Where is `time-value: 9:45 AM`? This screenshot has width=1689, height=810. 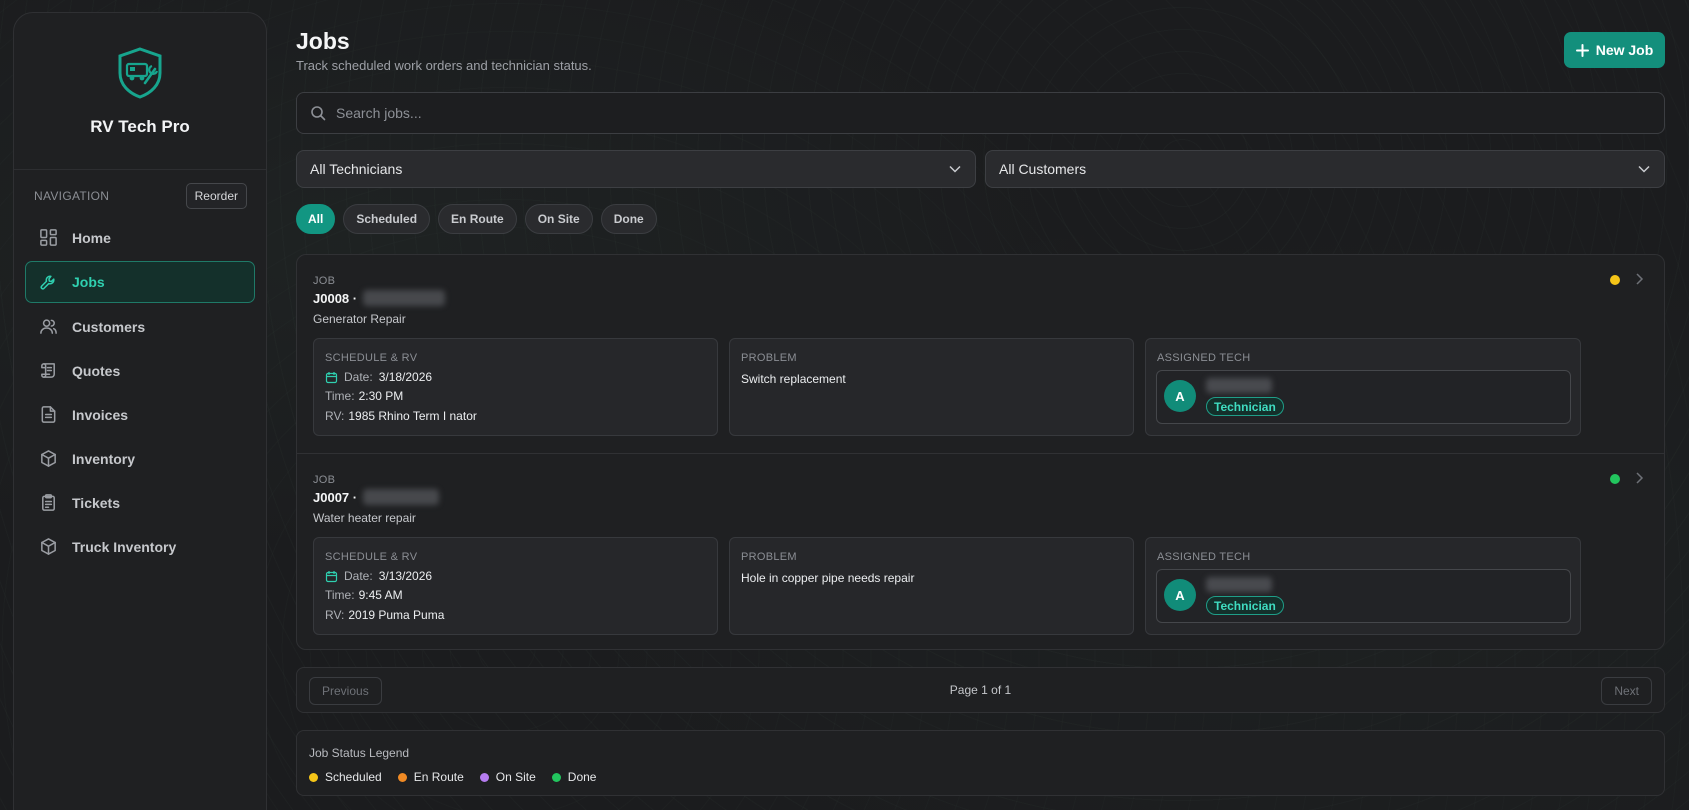 time-value: 9:45 AM is located at coordinates (380, 595).